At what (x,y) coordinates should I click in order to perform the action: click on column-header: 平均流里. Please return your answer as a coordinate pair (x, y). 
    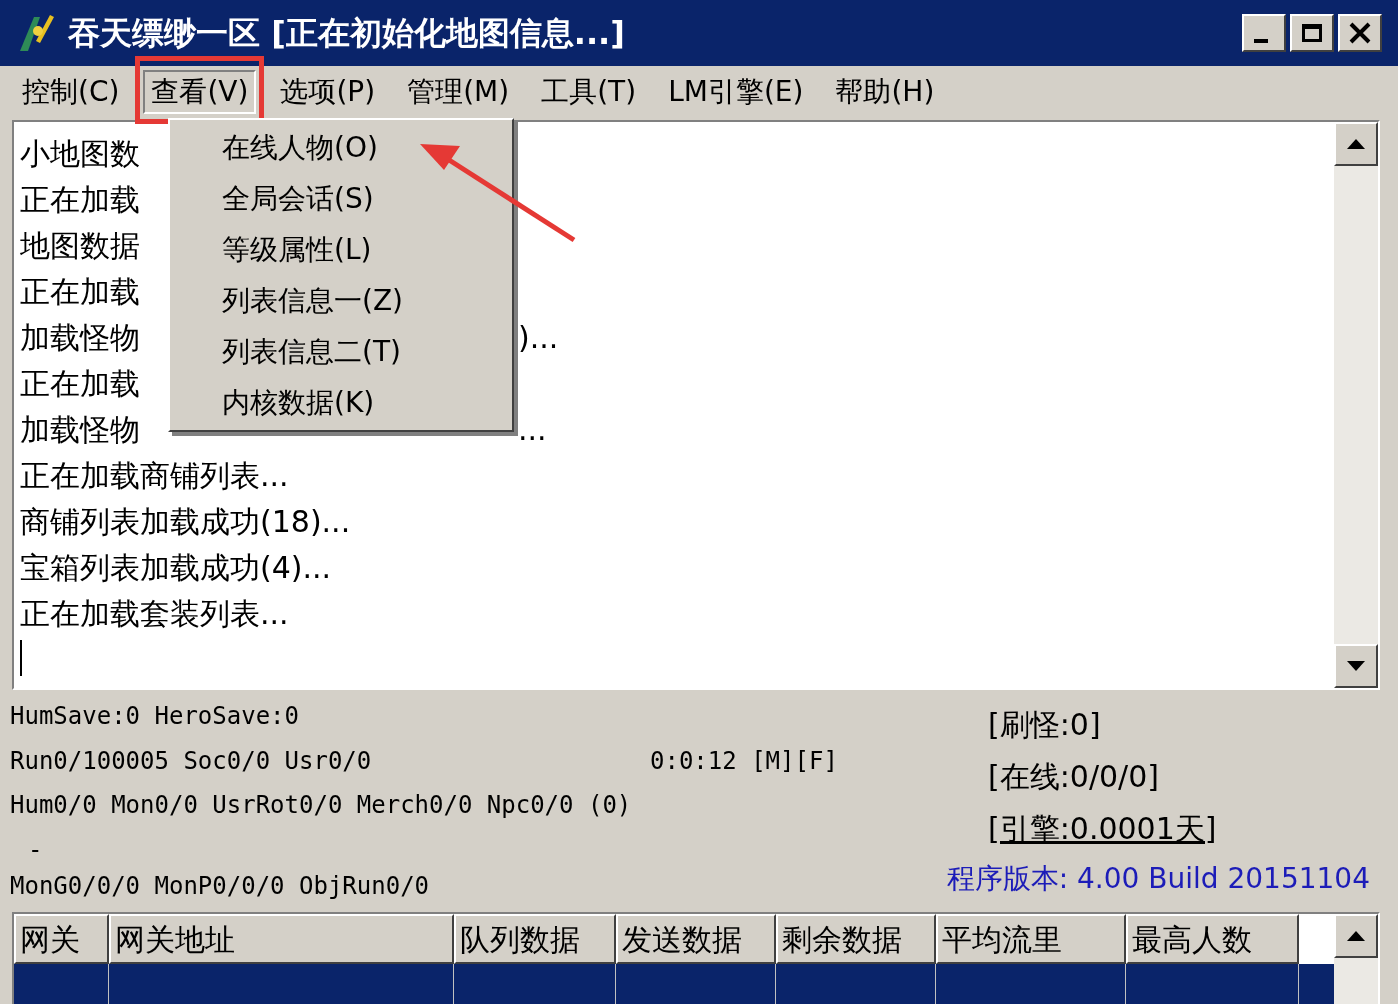
    Looking at the image, I should click on (1031, 939).